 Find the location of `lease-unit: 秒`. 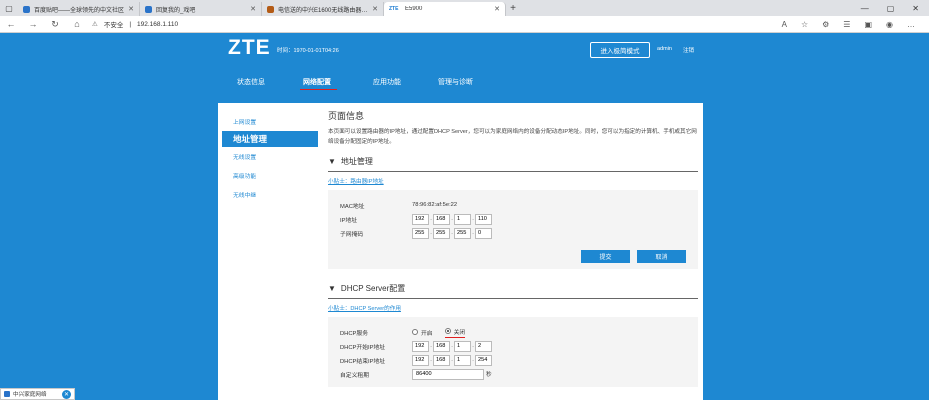

lease-unit: 秒 is located at coordinates (489, 375).